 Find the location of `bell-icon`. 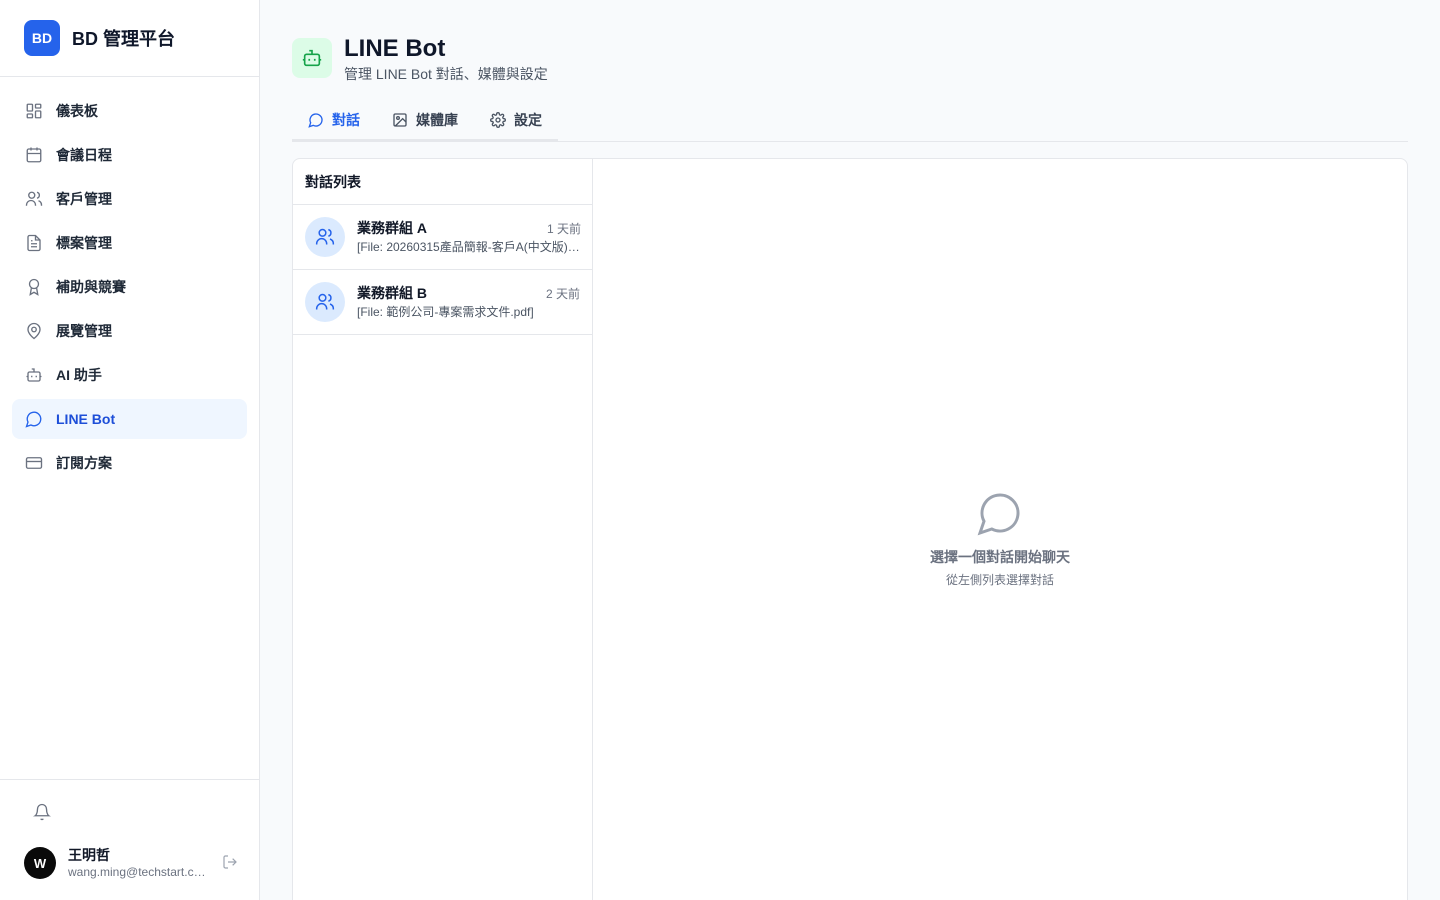

bell-icon is located at coordinates (42, 812).